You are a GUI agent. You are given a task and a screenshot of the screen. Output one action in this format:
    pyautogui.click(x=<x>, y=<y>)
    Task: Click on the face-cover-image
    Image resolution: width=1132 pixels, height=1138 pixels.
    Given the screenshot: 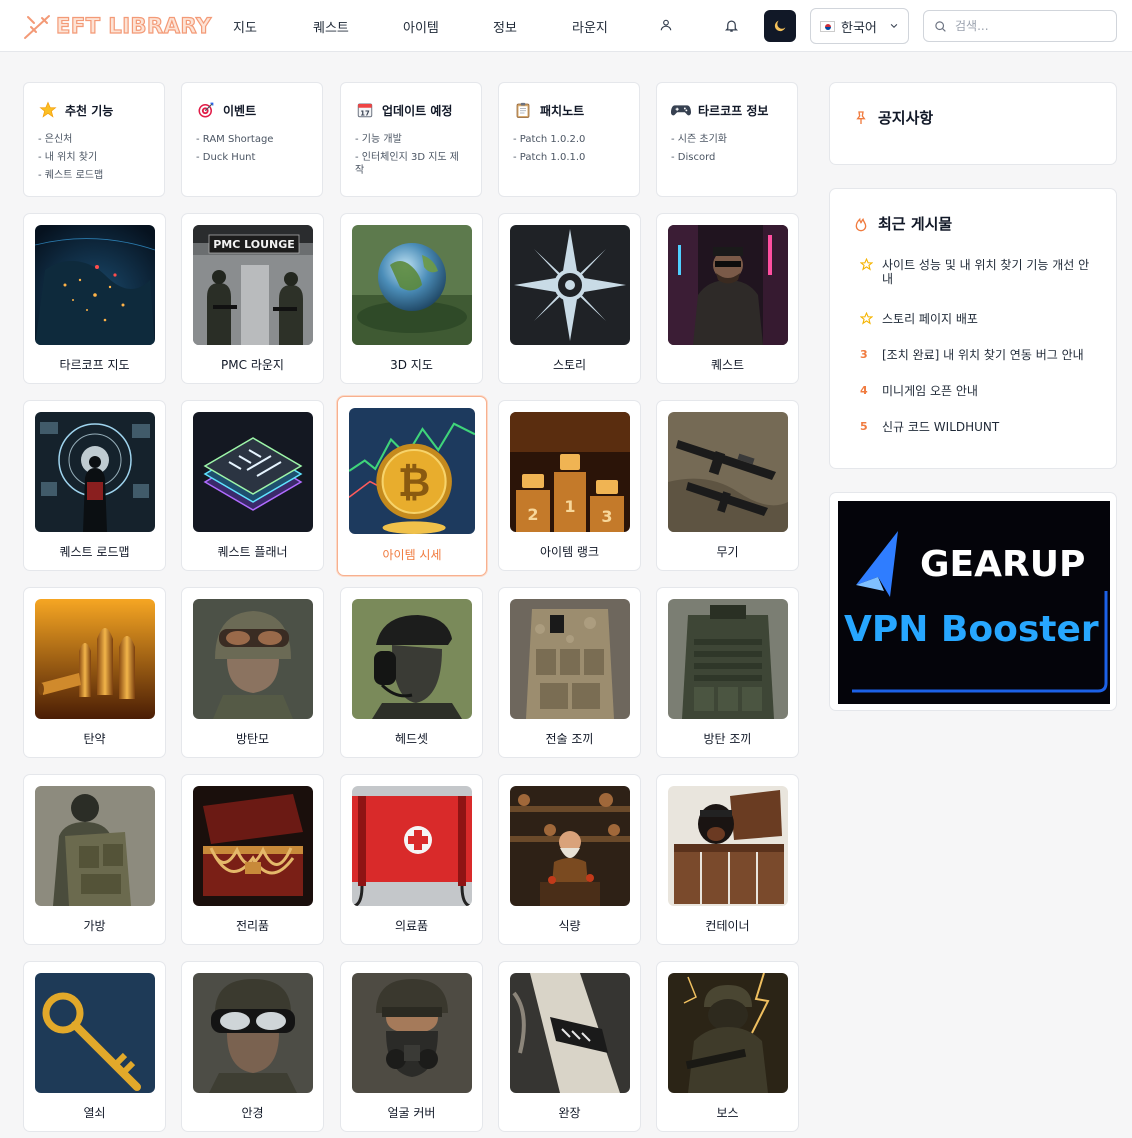 What is the action you would take?
    pyautogui.click(x=412, y=1033)
    